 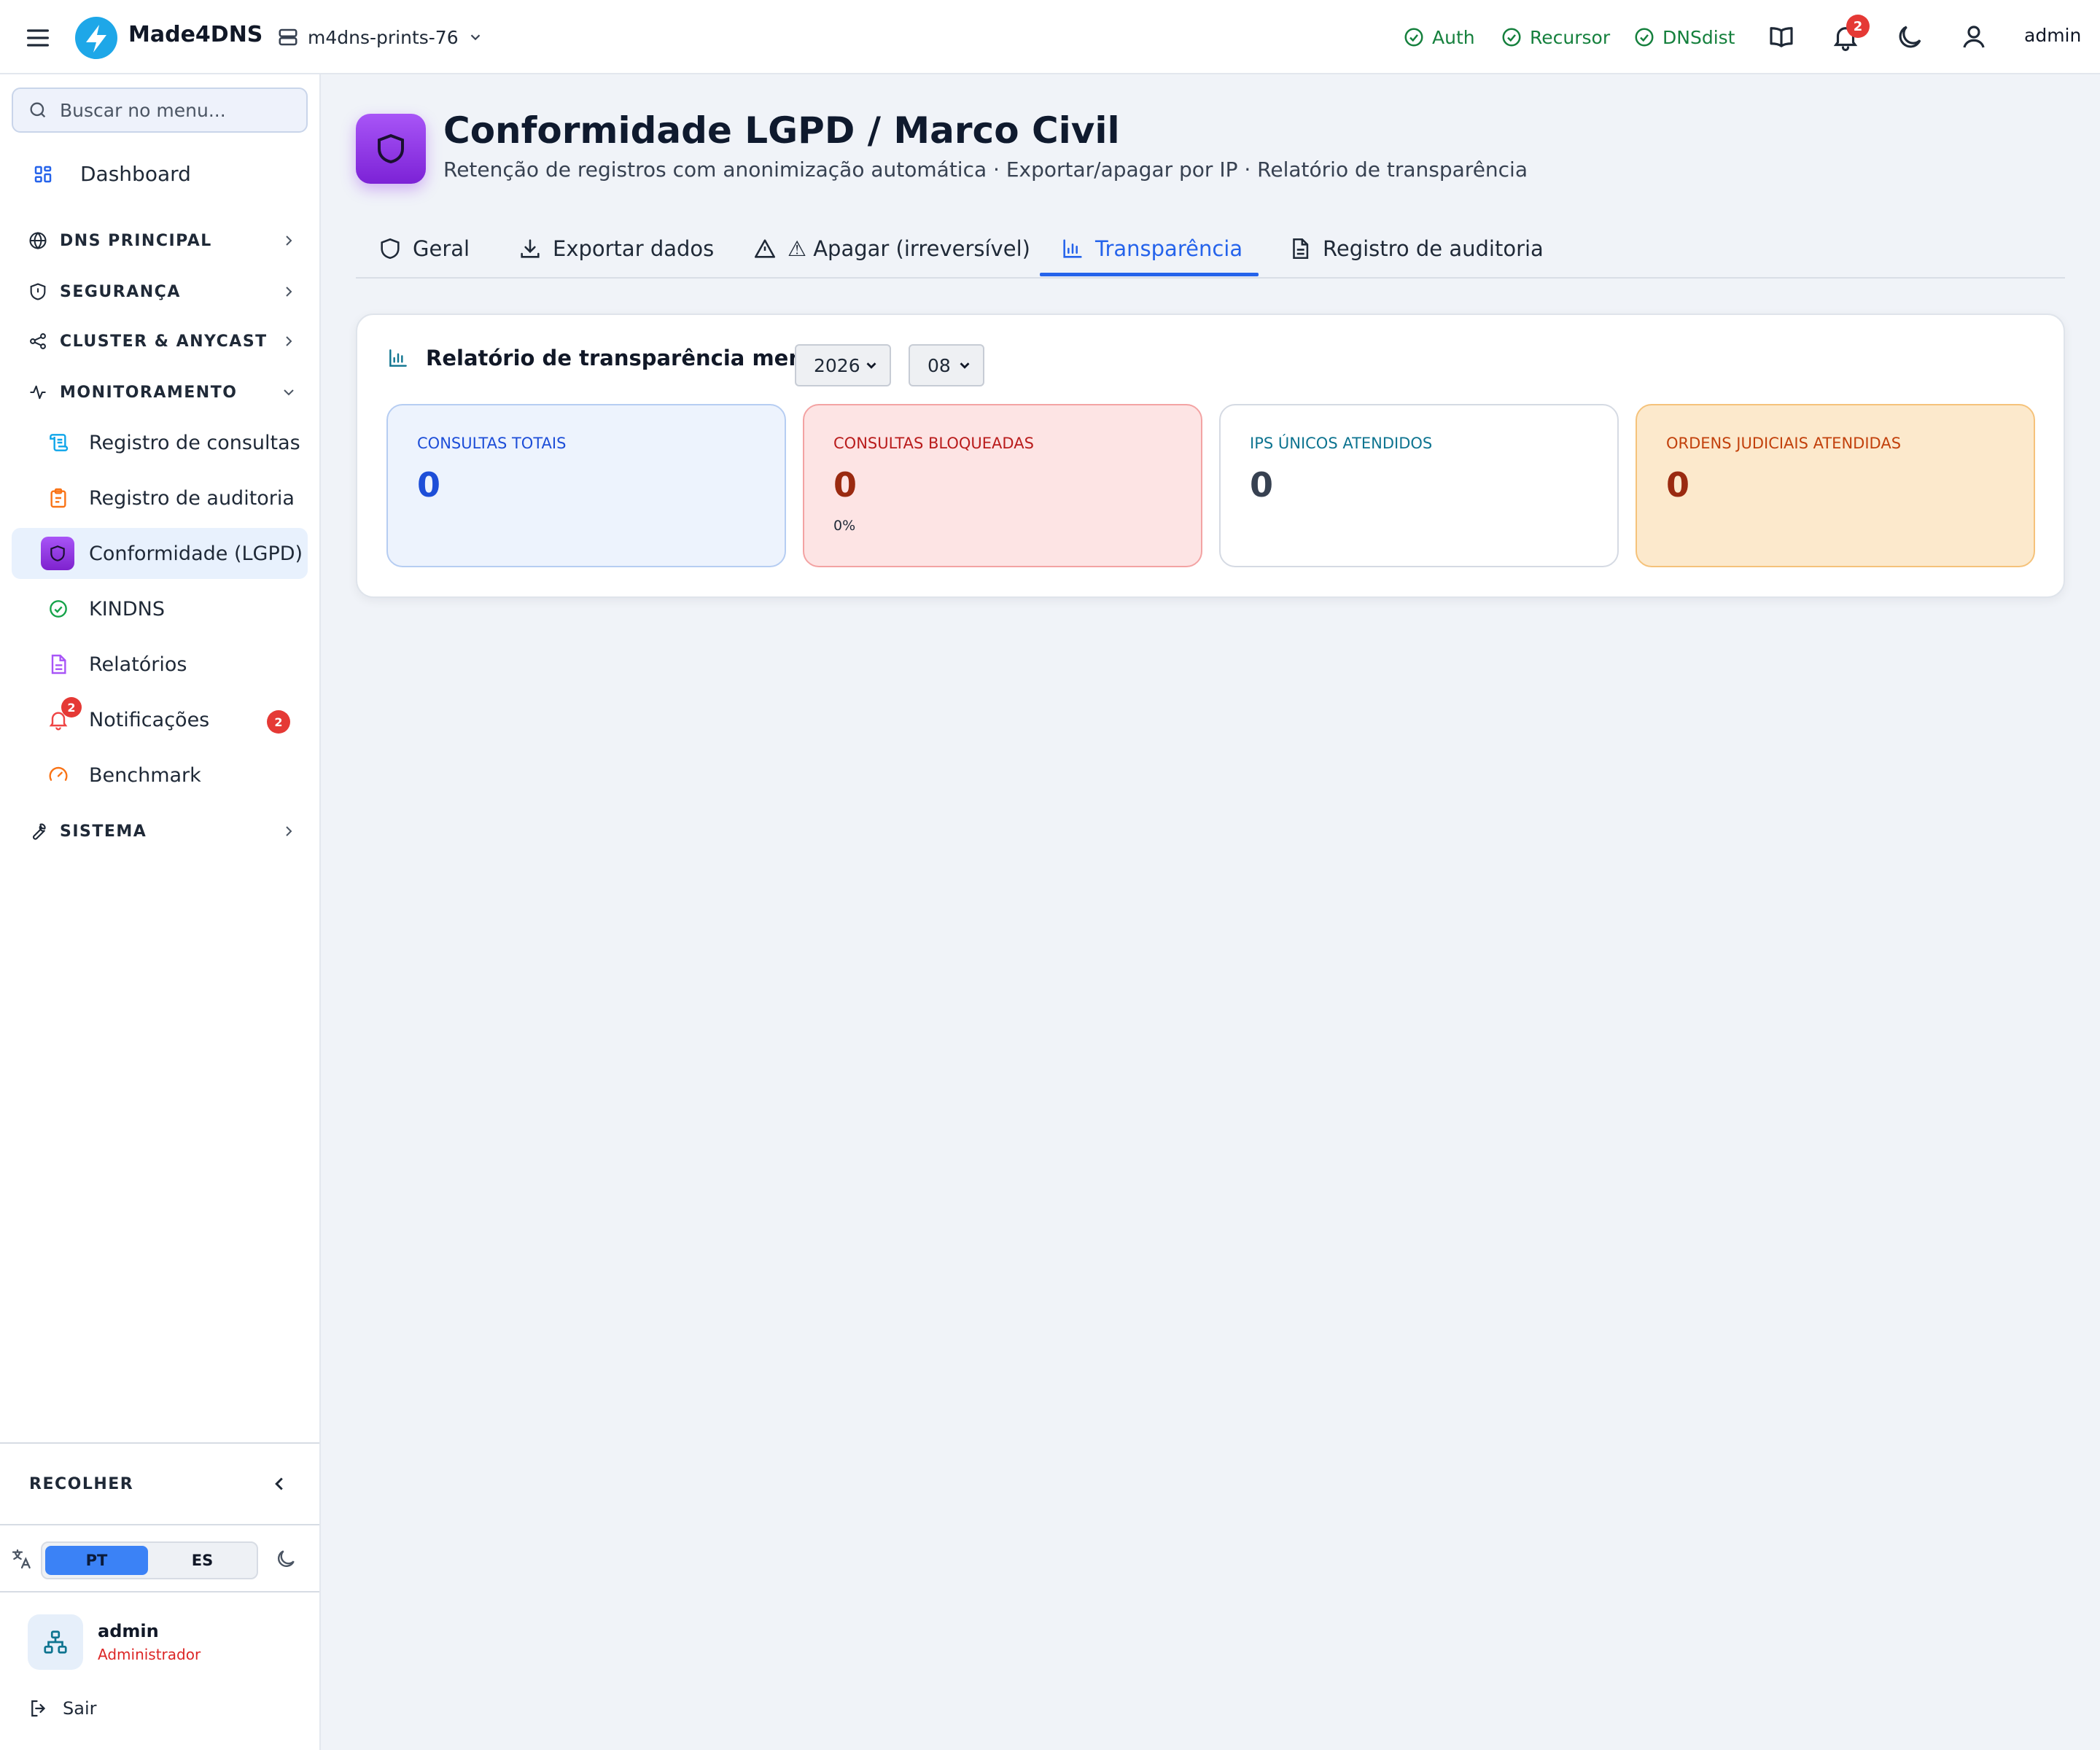 I want to click on status-label: Auth, so click(x=1453, y=37).